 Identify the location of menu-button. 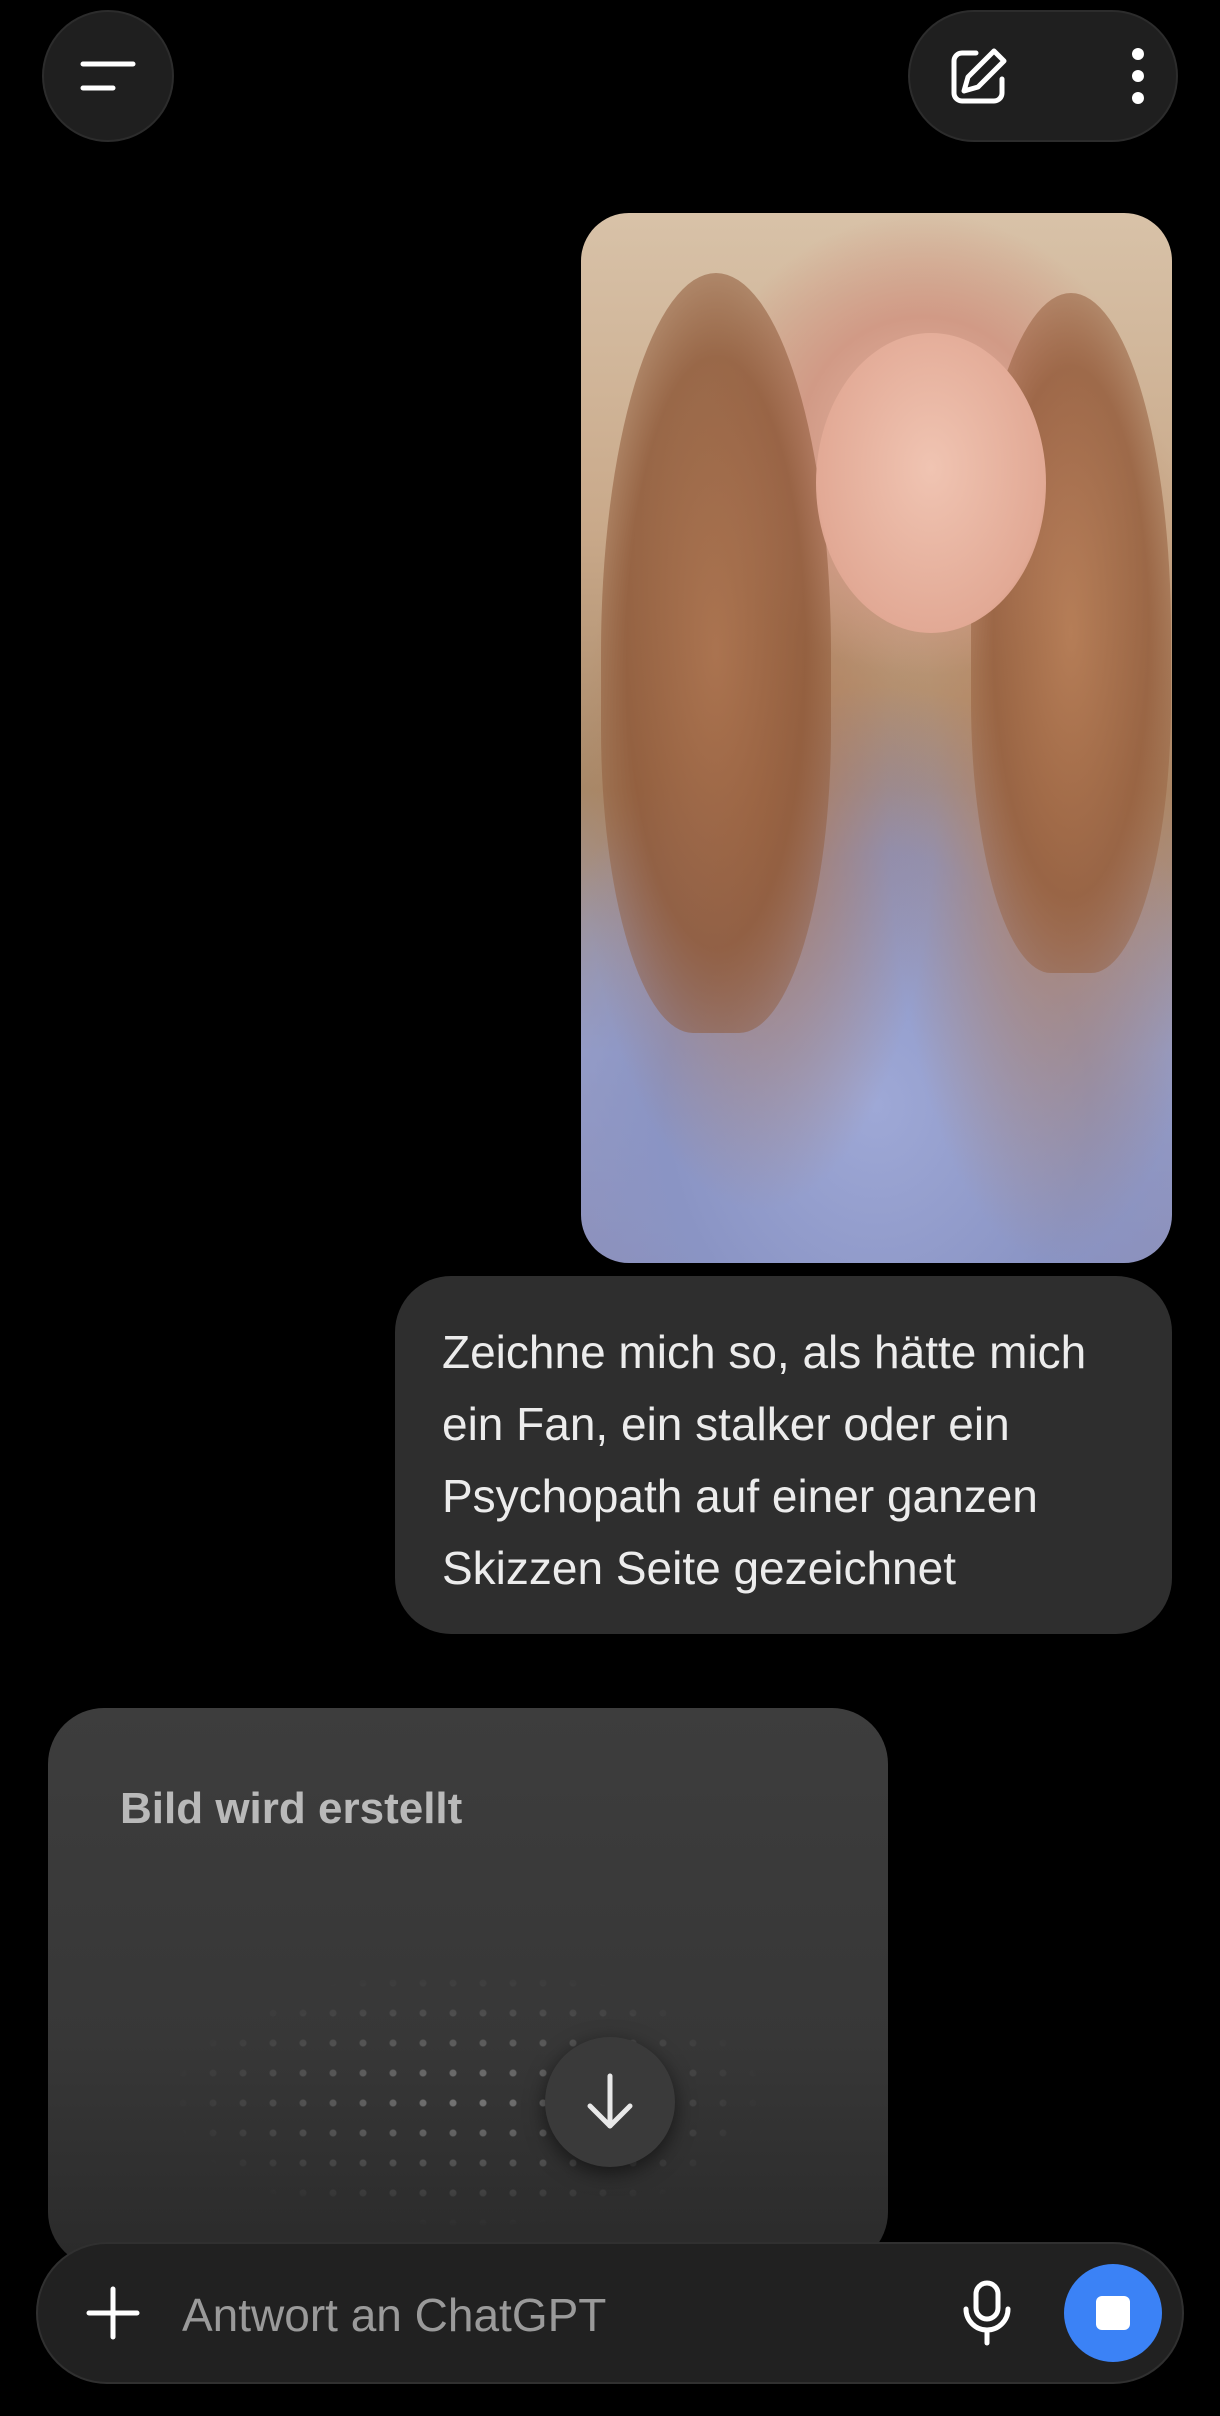
(108, 76).